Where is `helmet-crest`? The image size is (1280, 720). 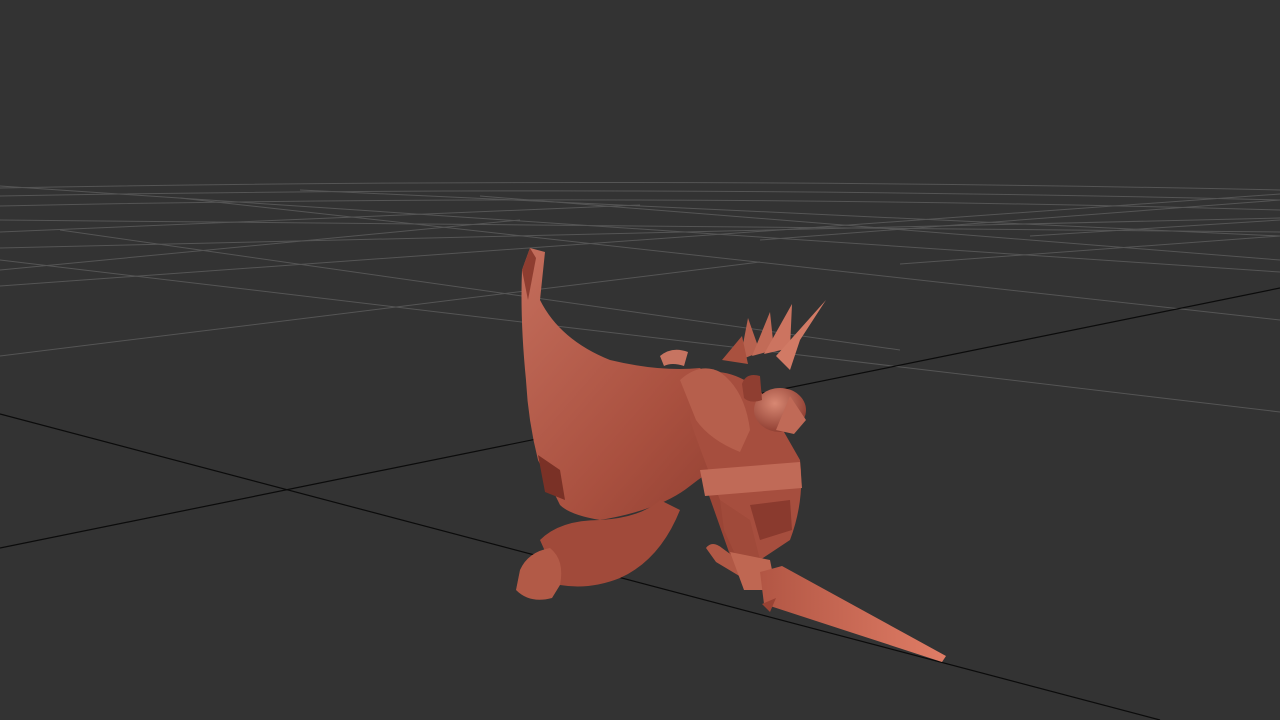
helmet-crest is located at coordinates (752, 388).